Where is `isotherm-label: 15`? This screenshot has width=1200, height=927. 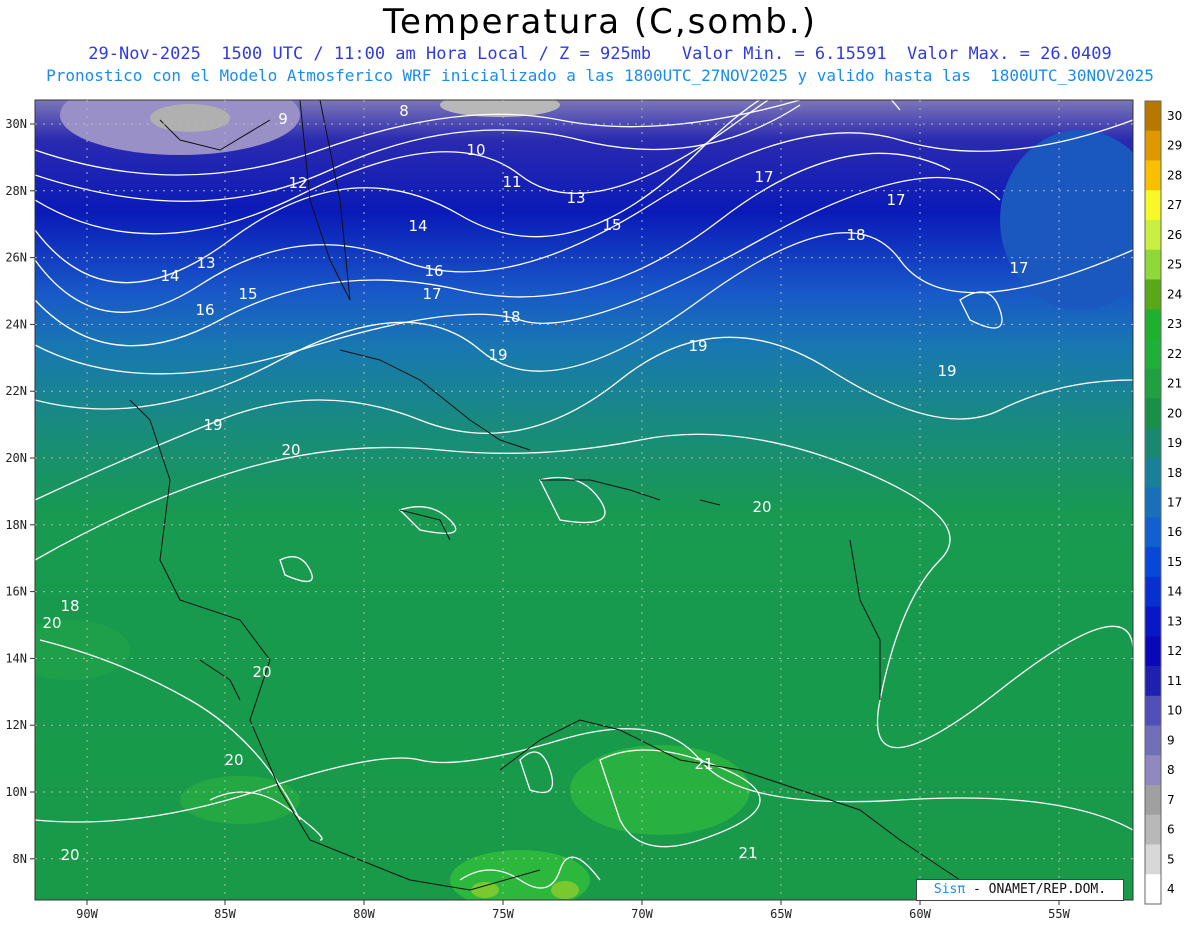
isotherm-label: 15 is located at coordinates (611, 225).